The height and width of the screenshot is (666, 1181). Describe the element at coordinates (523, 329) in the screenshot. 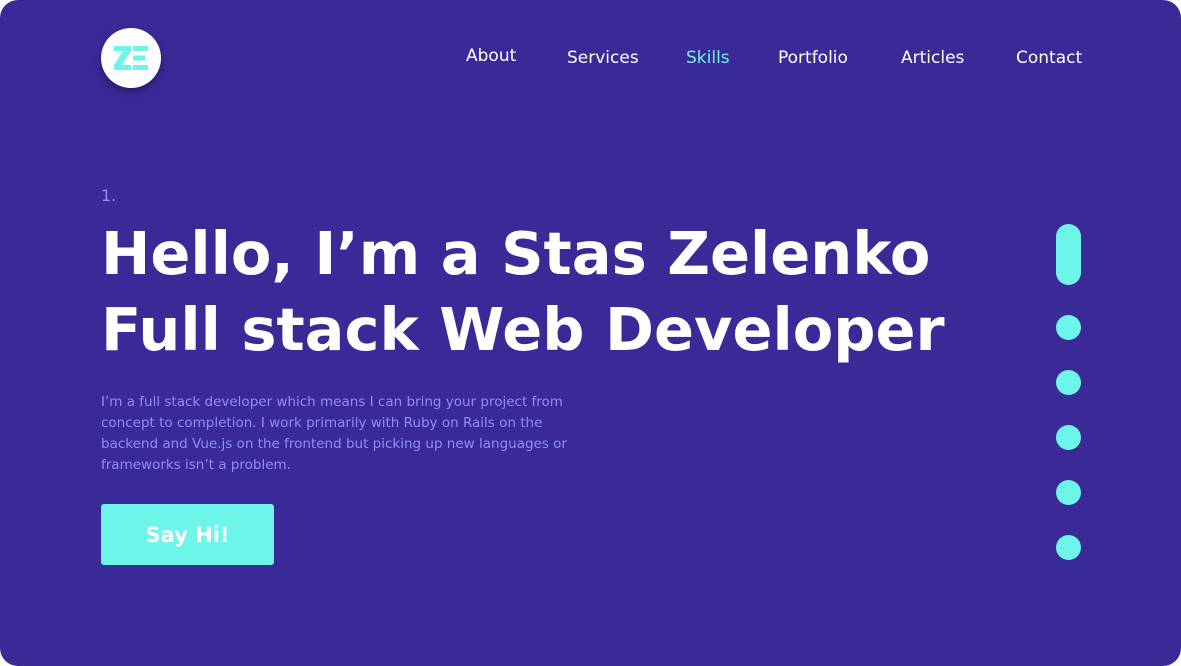

I see `hero-title-line-2: Full stack Web Developer` at that location.